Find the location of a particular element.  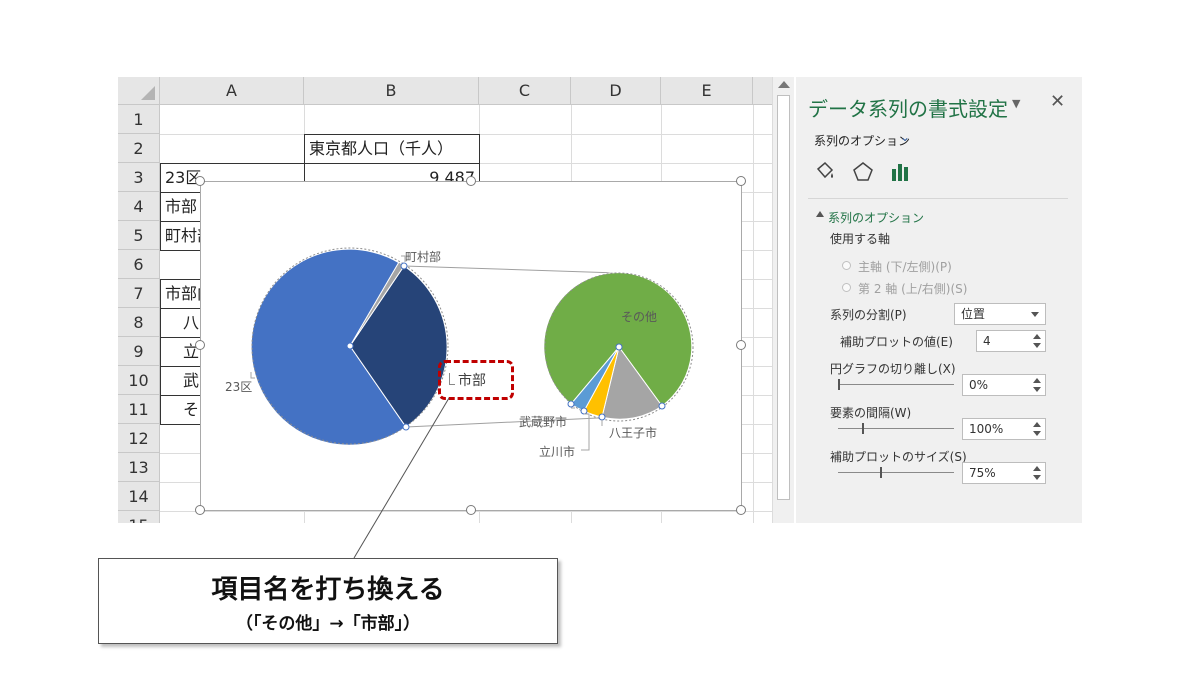

callout-main-text: 項目名を打ち換える is located at coordinates (328, 590).